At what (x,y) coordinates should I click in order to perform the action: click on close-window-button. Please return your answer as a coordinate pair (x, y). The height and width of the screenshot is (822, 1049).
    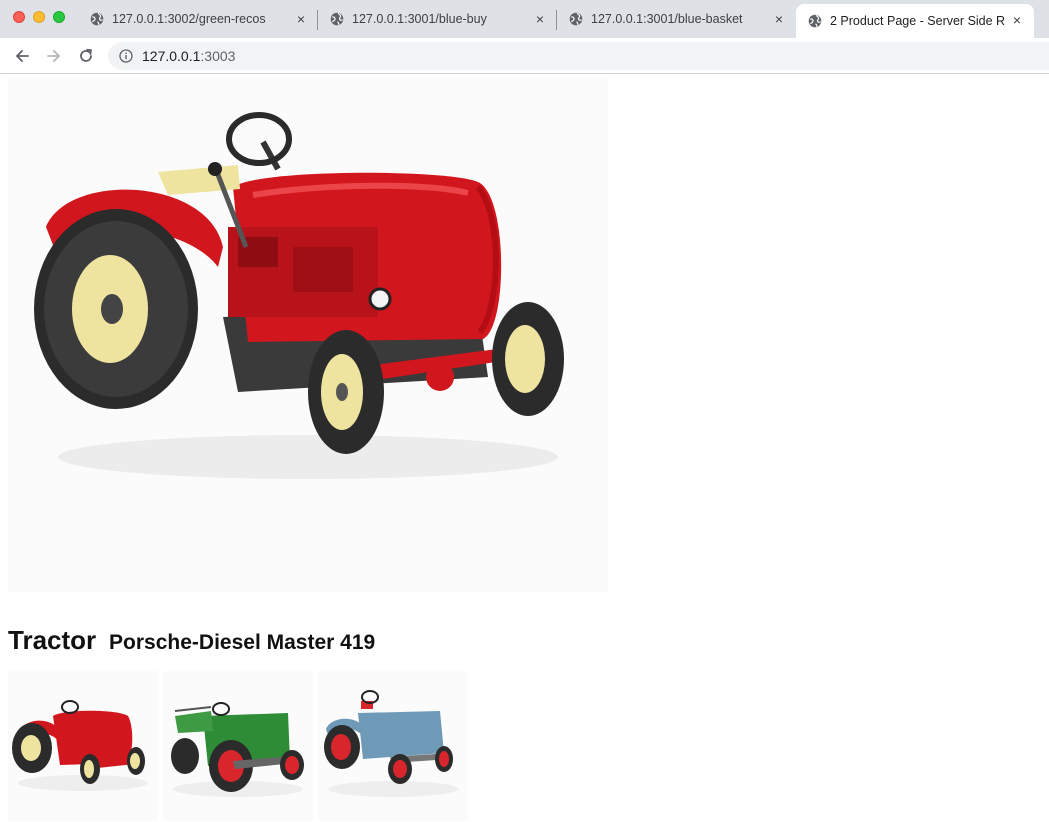
    Looking at the image, I should click on (19, 17).